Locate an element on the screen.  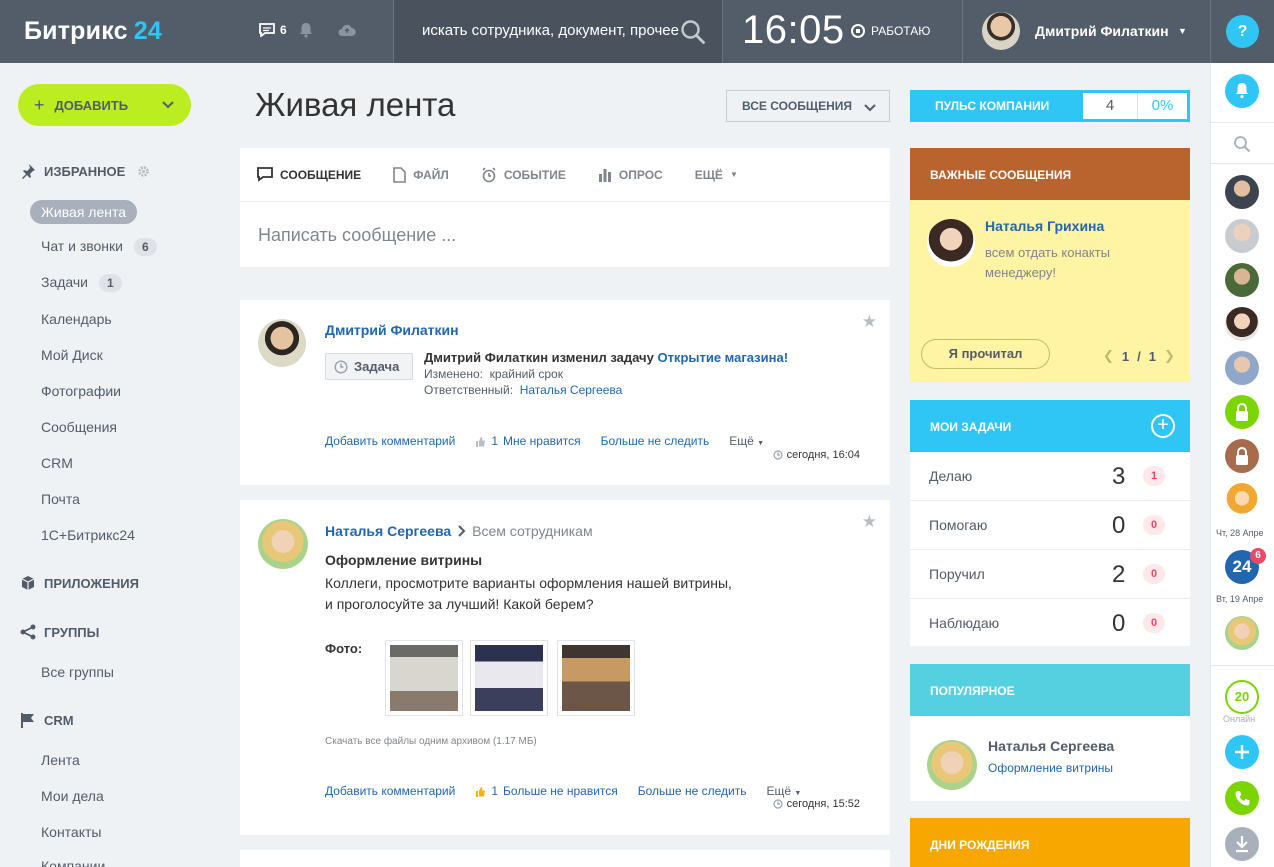
favorites-section-title: ИЗБРАННОЕ is located at coordinates (85, 171).